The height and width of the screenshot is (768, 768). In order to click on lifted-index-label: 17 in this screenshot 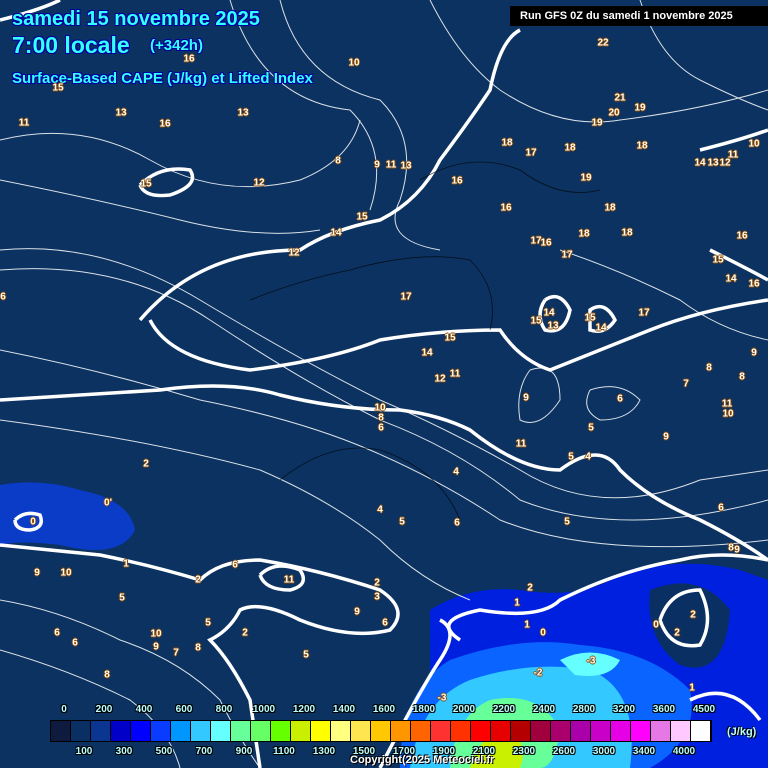, I will do `click(406, 297)`.